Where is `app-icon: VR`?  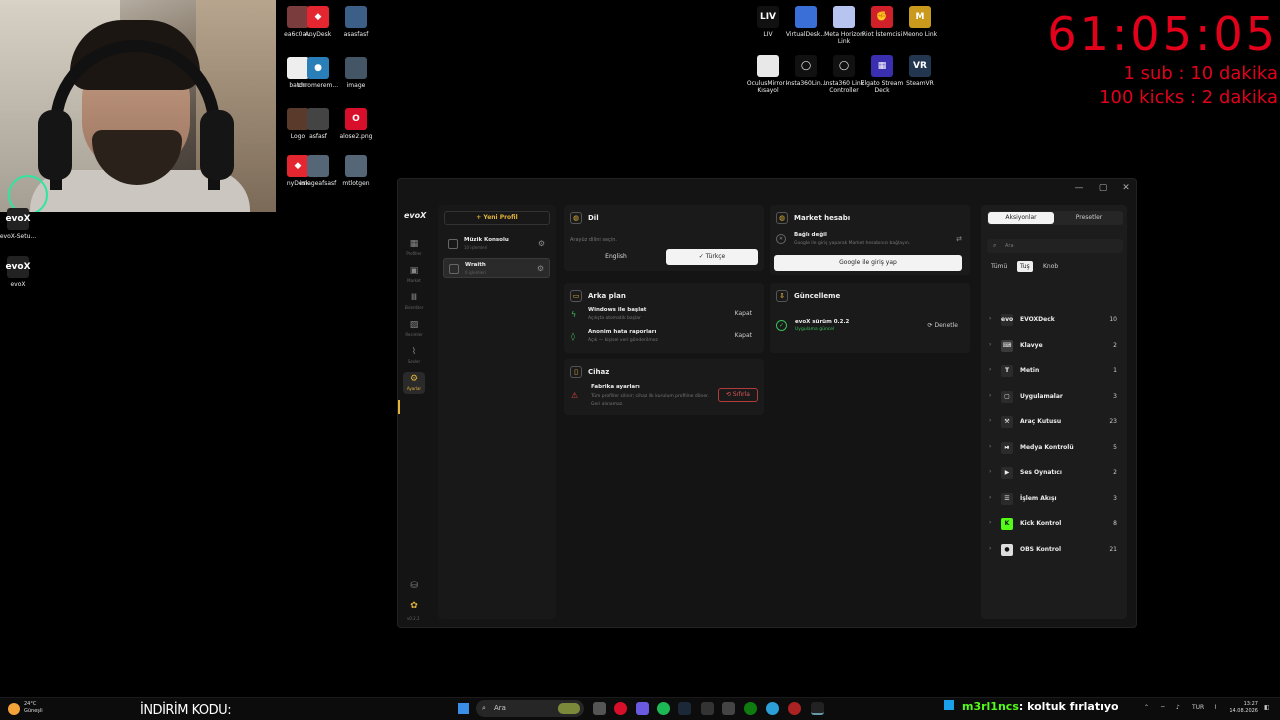
app-icon: VR is located at coordinates (920, 66).